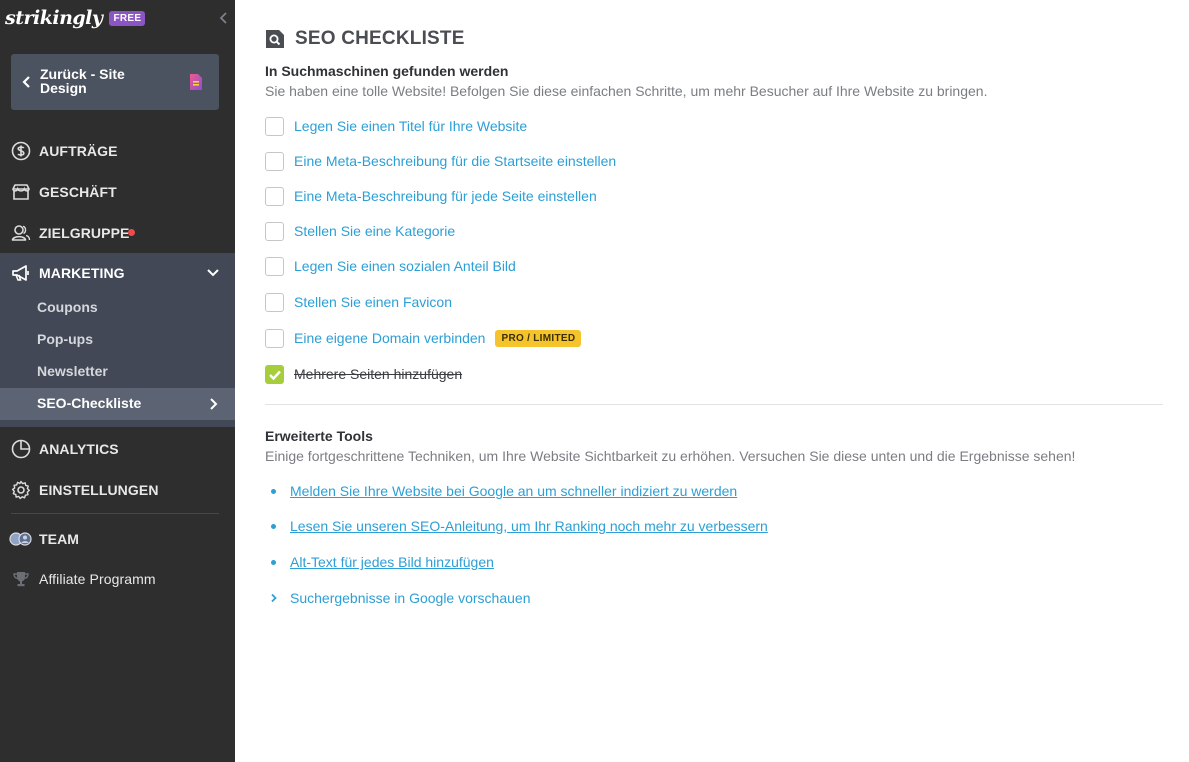  What do you see at coordinates (99, 490) in the screenshot?
I see `nav-settings-label: EINSTELLUNGEN` at bounding box center [99, 490].